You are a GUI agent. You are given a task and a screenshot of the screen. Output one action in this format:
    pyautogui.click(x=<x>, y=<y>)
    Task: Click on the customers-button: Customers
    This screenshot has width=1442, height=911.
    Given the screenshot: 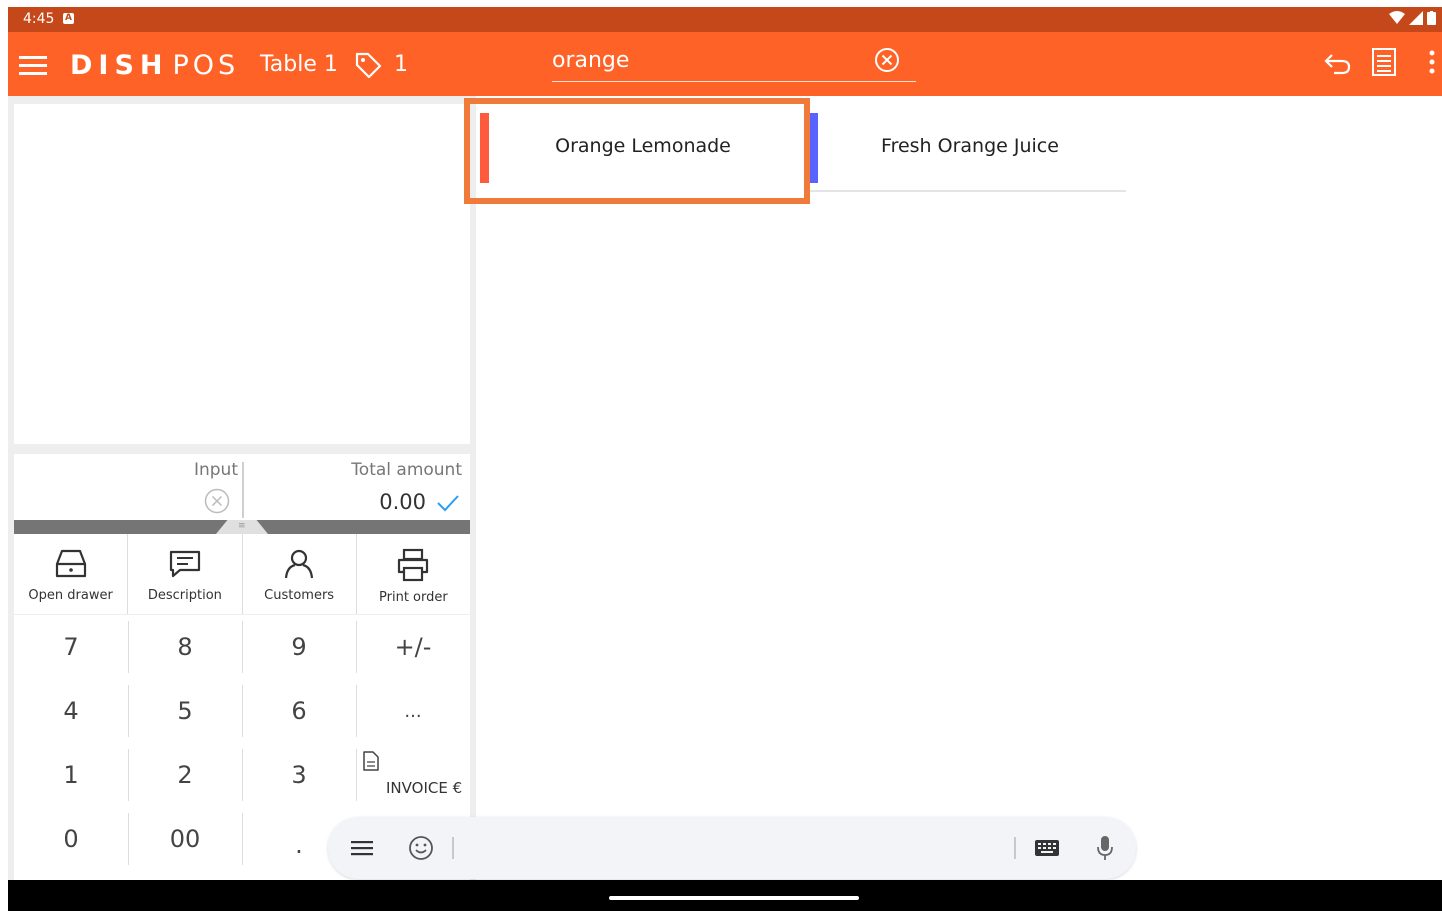 What is the action you would take?
    pyautogui.click(x=300, y=574)
    